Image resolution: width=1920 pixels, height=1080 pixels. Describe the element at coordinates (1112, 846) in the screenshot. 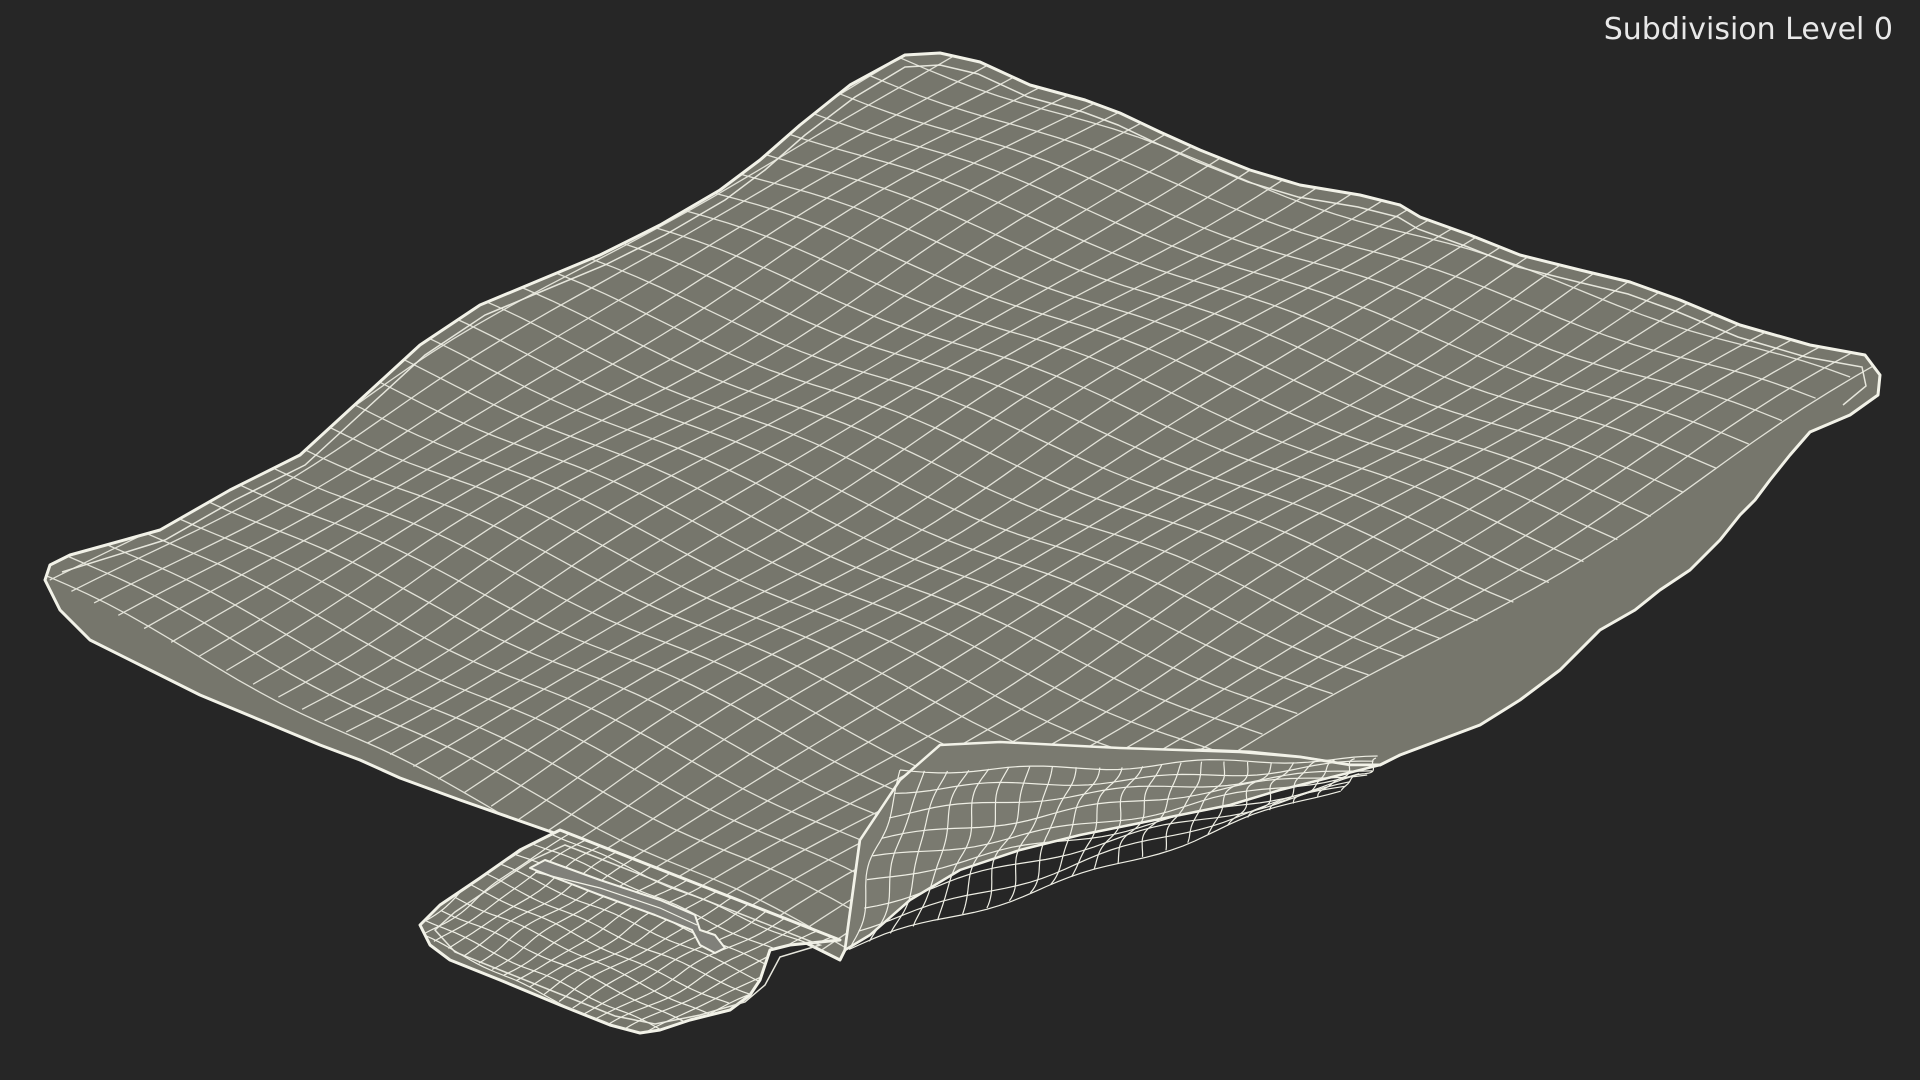

I see `fold-region` at that location.